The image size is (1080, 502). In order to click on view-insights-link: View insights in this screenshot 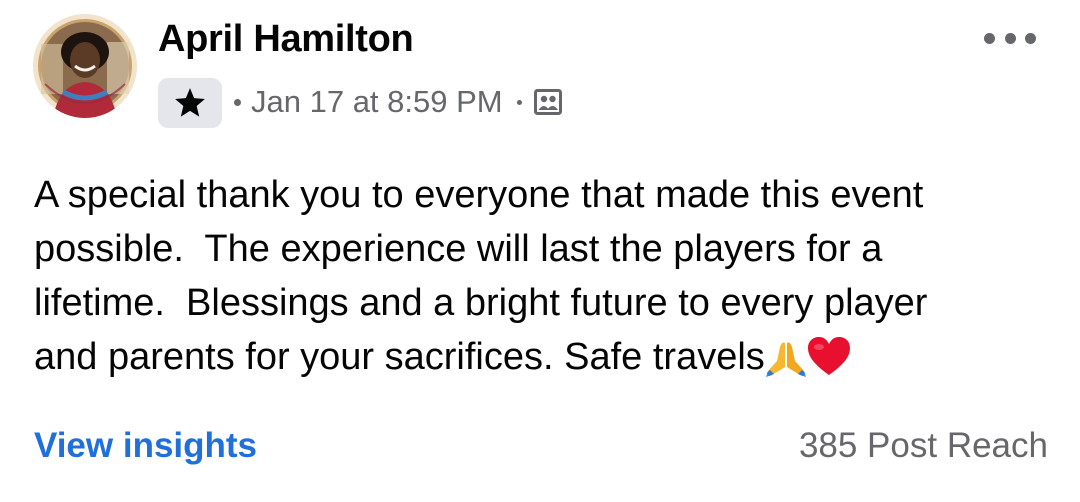, I will do `click(145, 446)`.